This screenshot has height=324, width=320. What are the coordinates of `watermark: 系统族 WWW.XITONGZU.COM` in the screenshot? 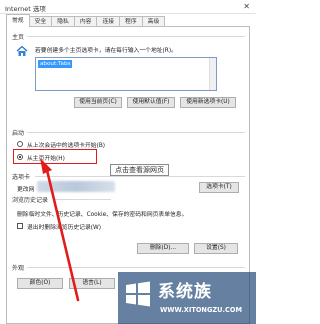 It's located at (187, 298).